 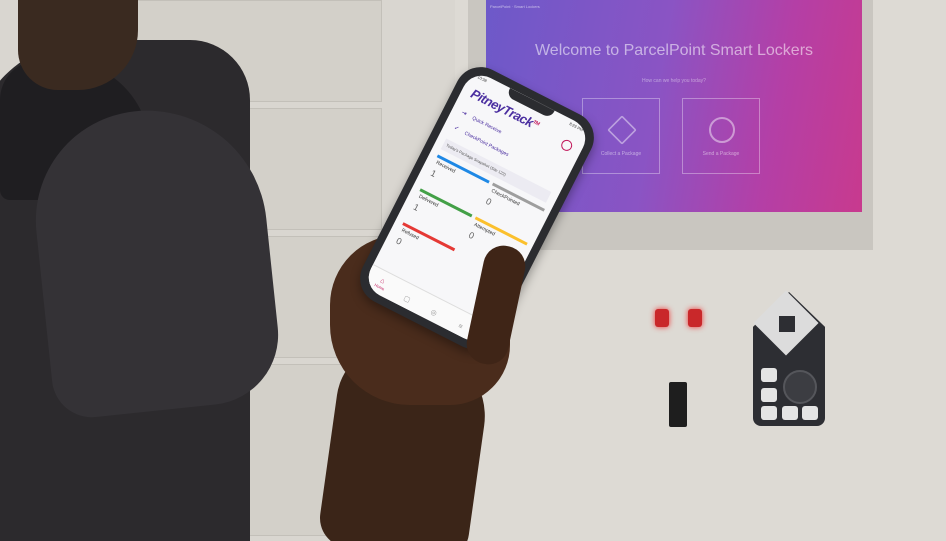 What do you see at coordinates (536, 123) in the screenshot?
I see `brand-tm: TM` at bounding box center [536, 123].